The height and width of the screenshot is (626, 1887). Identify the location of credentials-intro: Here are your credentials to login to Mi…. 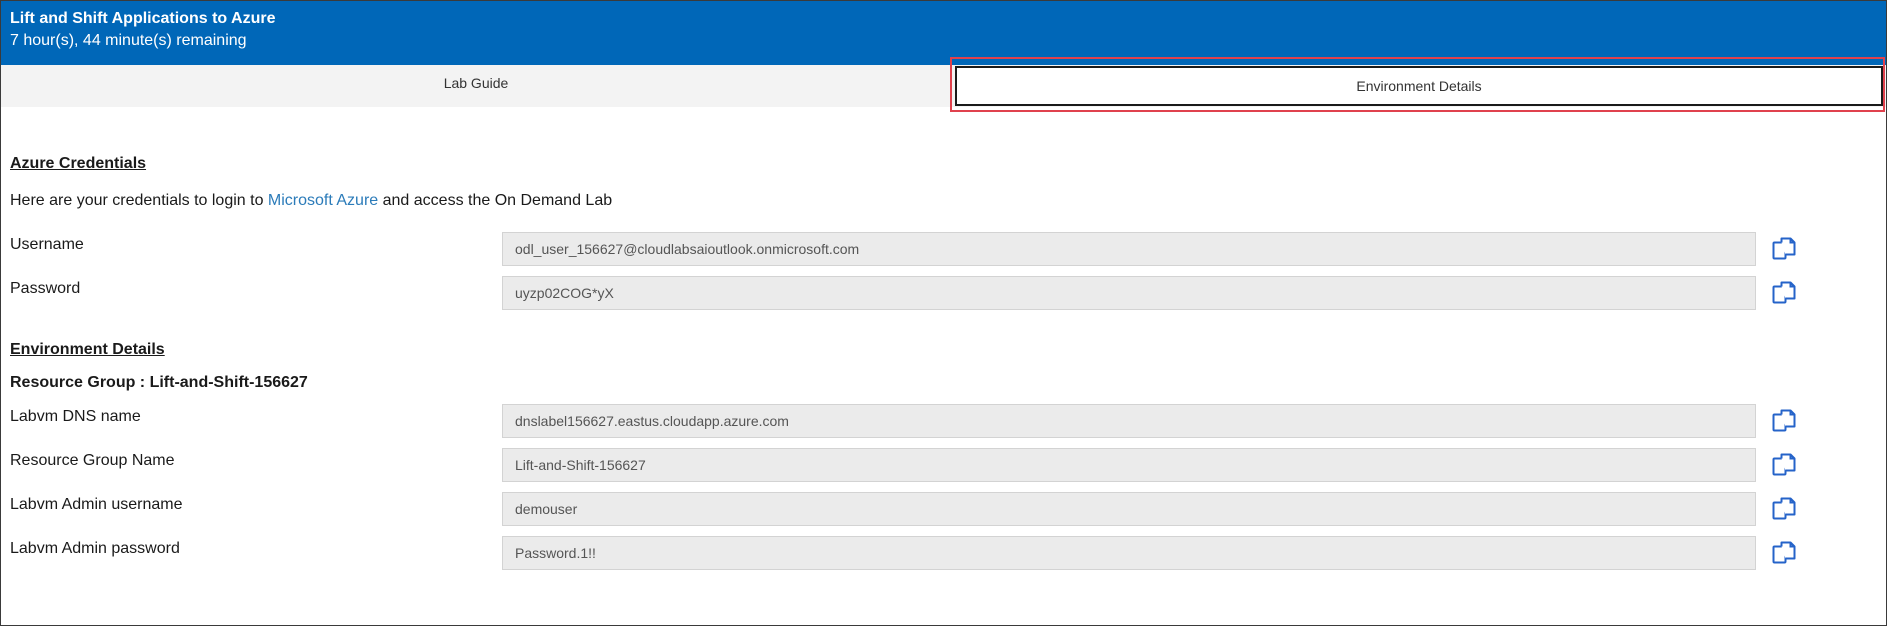
(311, 201).